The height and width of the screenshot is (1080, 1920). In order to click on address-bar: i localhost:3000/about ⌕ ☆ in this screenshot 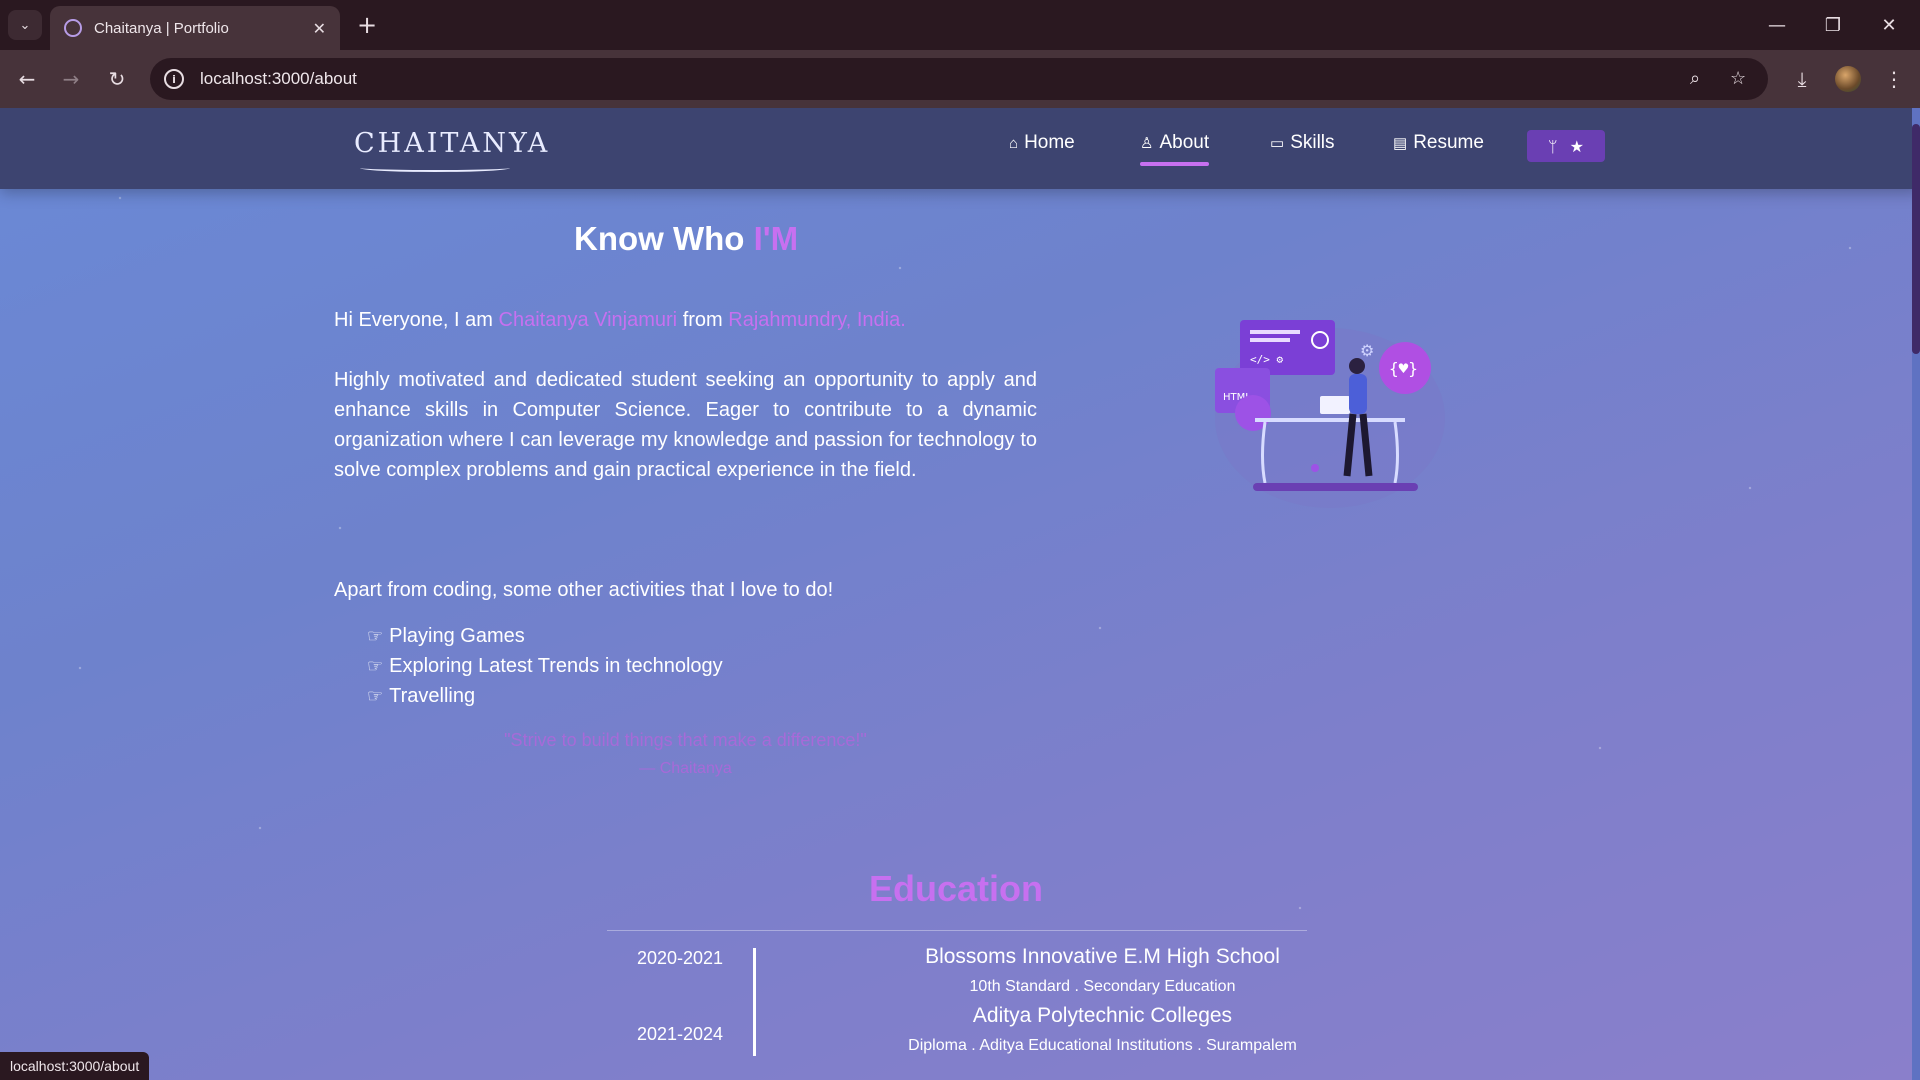, I will do `click(959, 79)`.